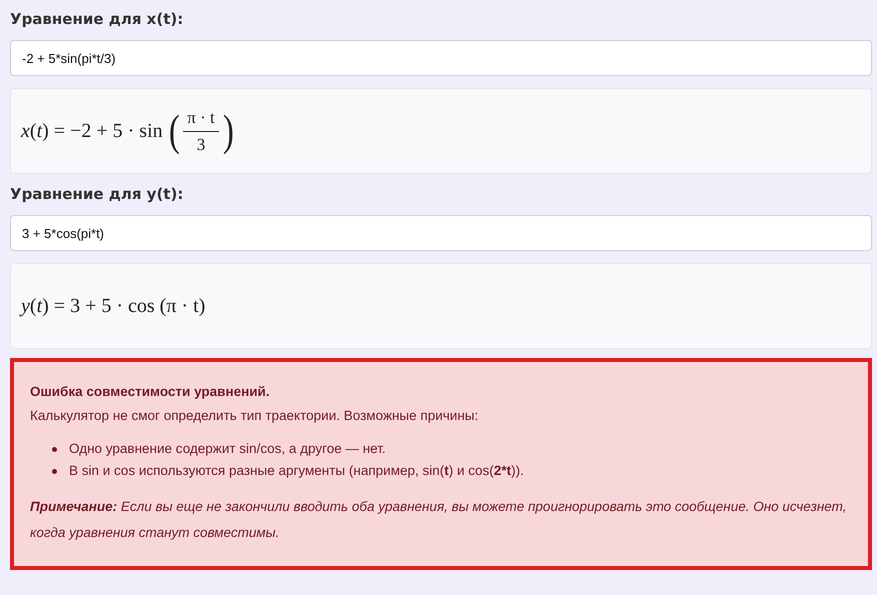 The width and height of the screenshot is (877, 595). What do you see at coordinates (439, 520) in the screenshot?
I see `note-text: Примечание: Если вы еще не закончили вводить оба уравнения, вы можете проигнорировать это сообщение. Оно исчезнет, когда уравнения станут совместимы.` at bounding box center [439, 520].